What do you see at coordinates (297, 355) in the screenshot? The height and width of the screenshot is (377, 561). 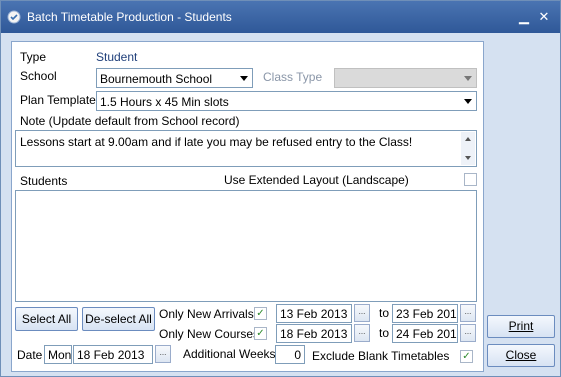 I see `additional-weeks-value: 0` at bounding box center [297, 355].